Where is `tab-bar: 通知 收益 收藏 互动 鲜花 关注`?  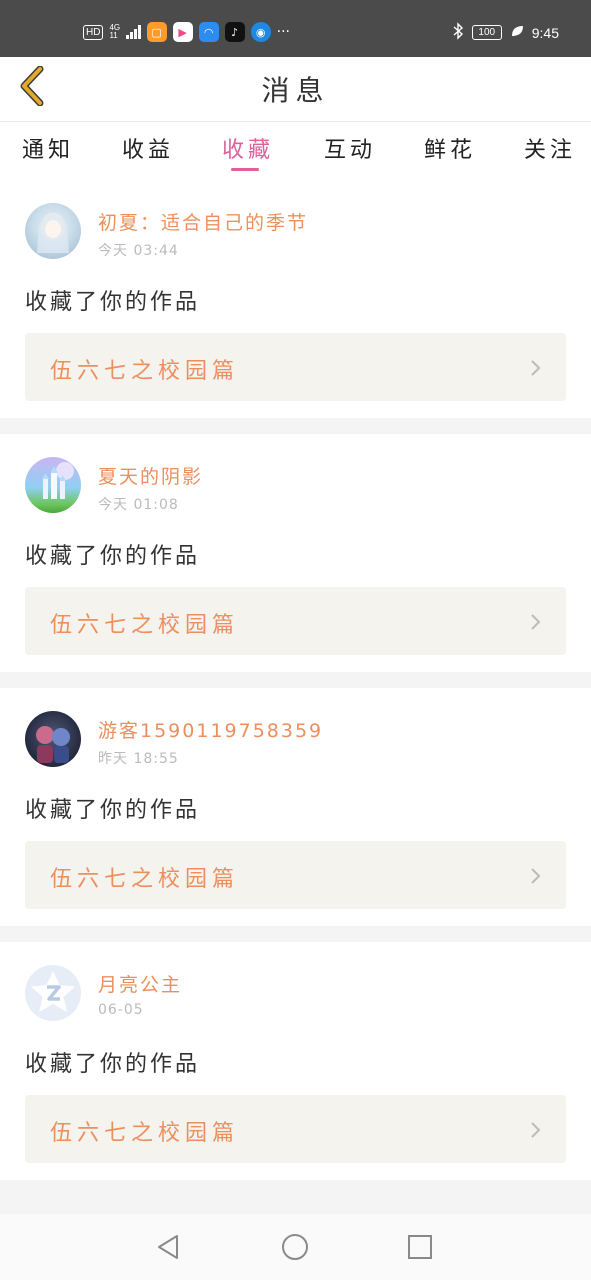 tab-bar: 通知 收益 收藏 互动 鲜花 关注 is located at coordinates (295, 151).